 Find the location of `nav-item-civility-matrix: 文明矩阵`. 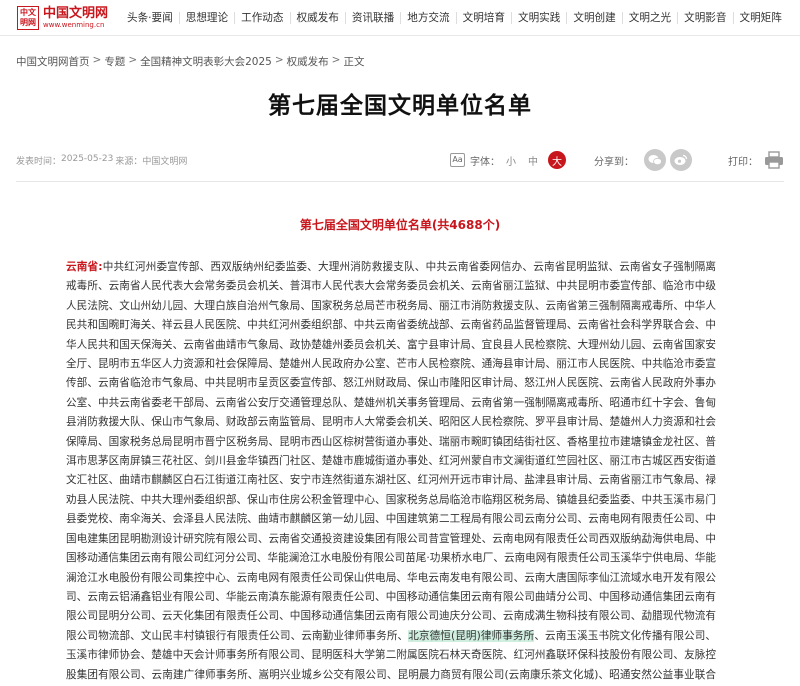

nav-item-civility-matrix: 文明矩阵 is located at coordinates (760, 17).